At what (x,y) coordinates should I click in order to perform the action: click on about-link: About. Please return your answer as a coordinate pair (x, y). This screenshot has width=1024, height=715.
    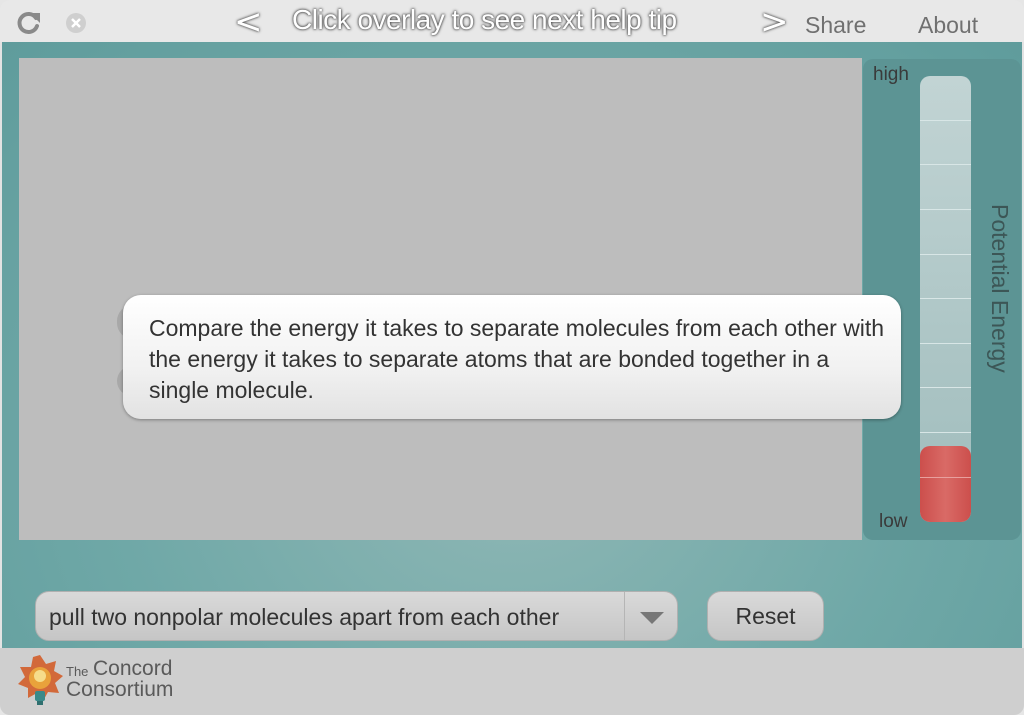
    Looking at the image, I should click on (948, 25).